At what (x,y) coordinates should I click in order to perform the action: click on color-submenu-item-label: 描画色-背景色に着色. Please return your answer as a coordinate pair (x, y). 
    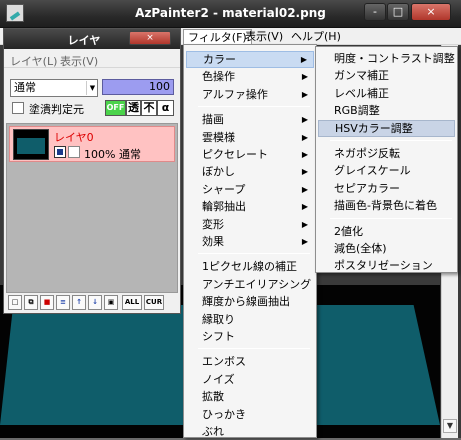
    Looking at the image, I should click on (385, 206).